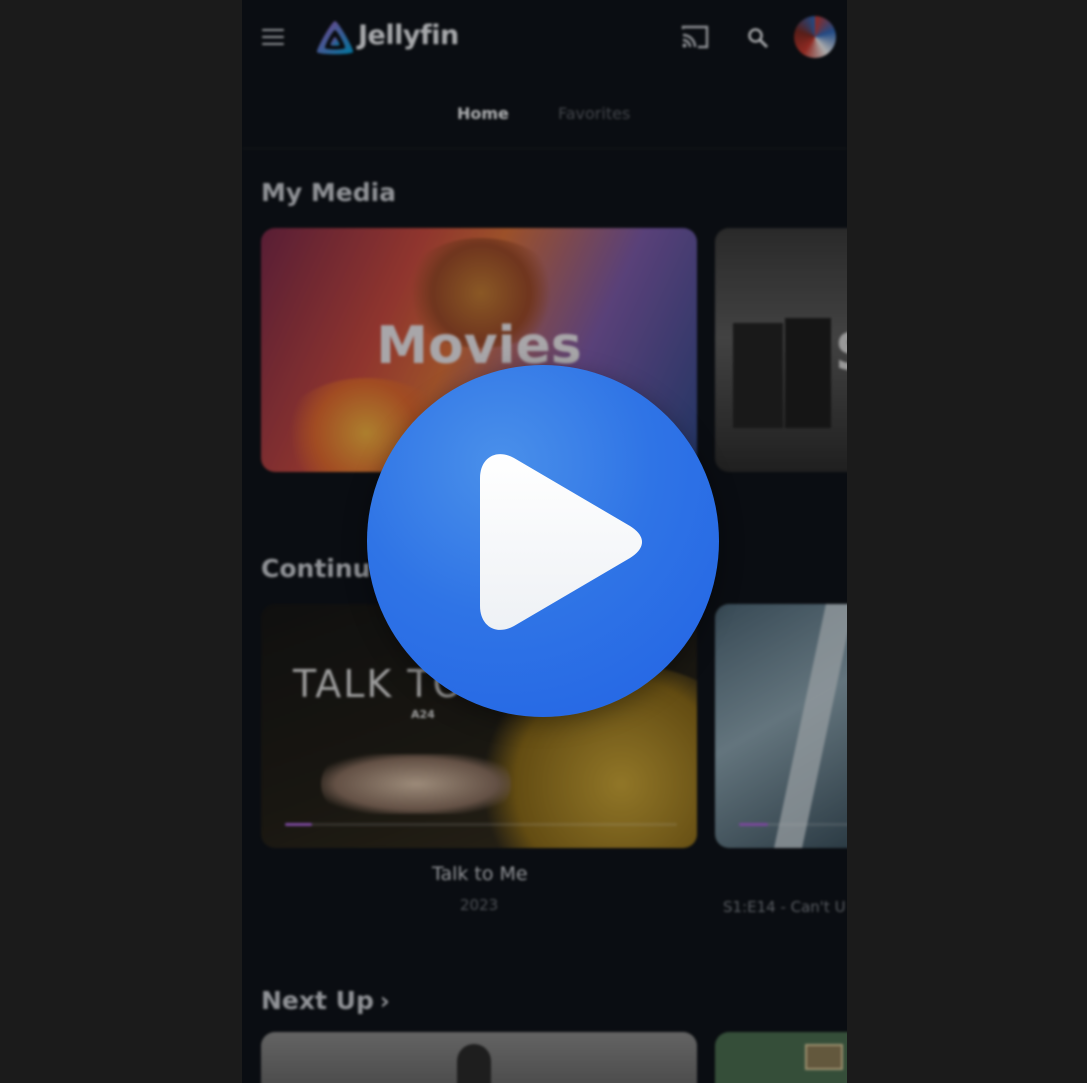  What do you see at coordinates (561, 541) in the screenshot?
I see `play-icon` at bounding box center [561, 541].